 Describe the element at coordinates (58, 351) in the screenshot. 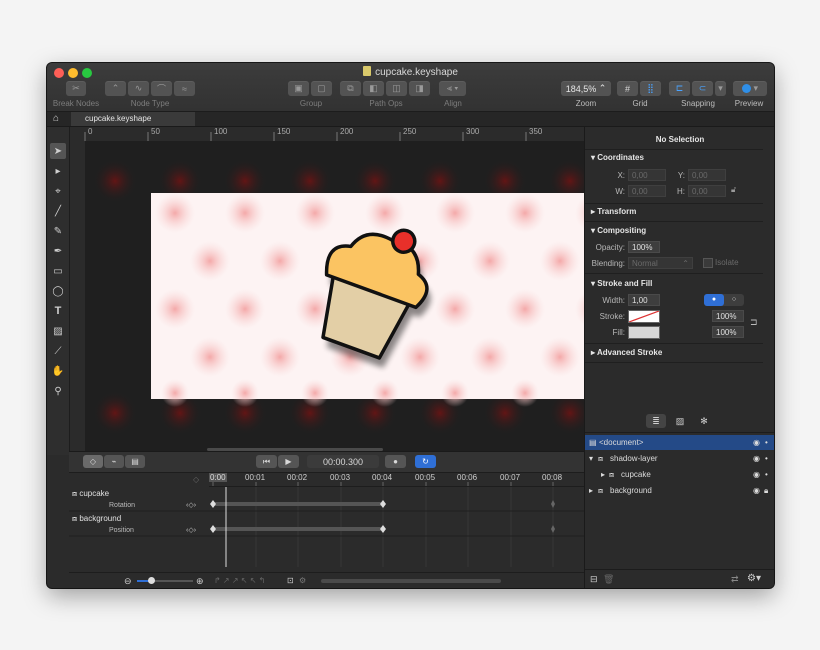

I see `eyedropper-tool-icon: ⟋` at that location.